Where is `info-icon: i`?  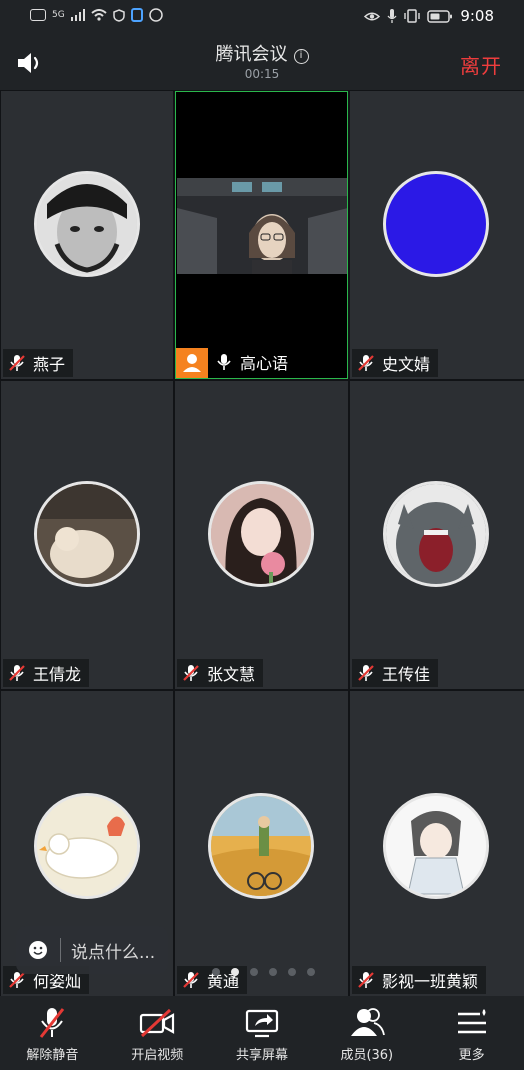
info-icon: i is located at coordinates (301, 56).